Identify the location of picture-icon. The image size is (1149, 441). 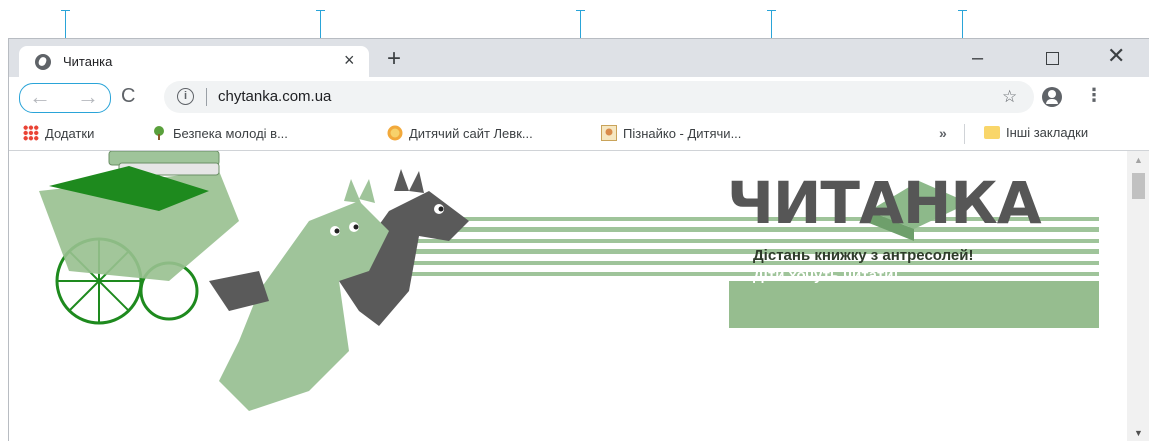
(609, 133).